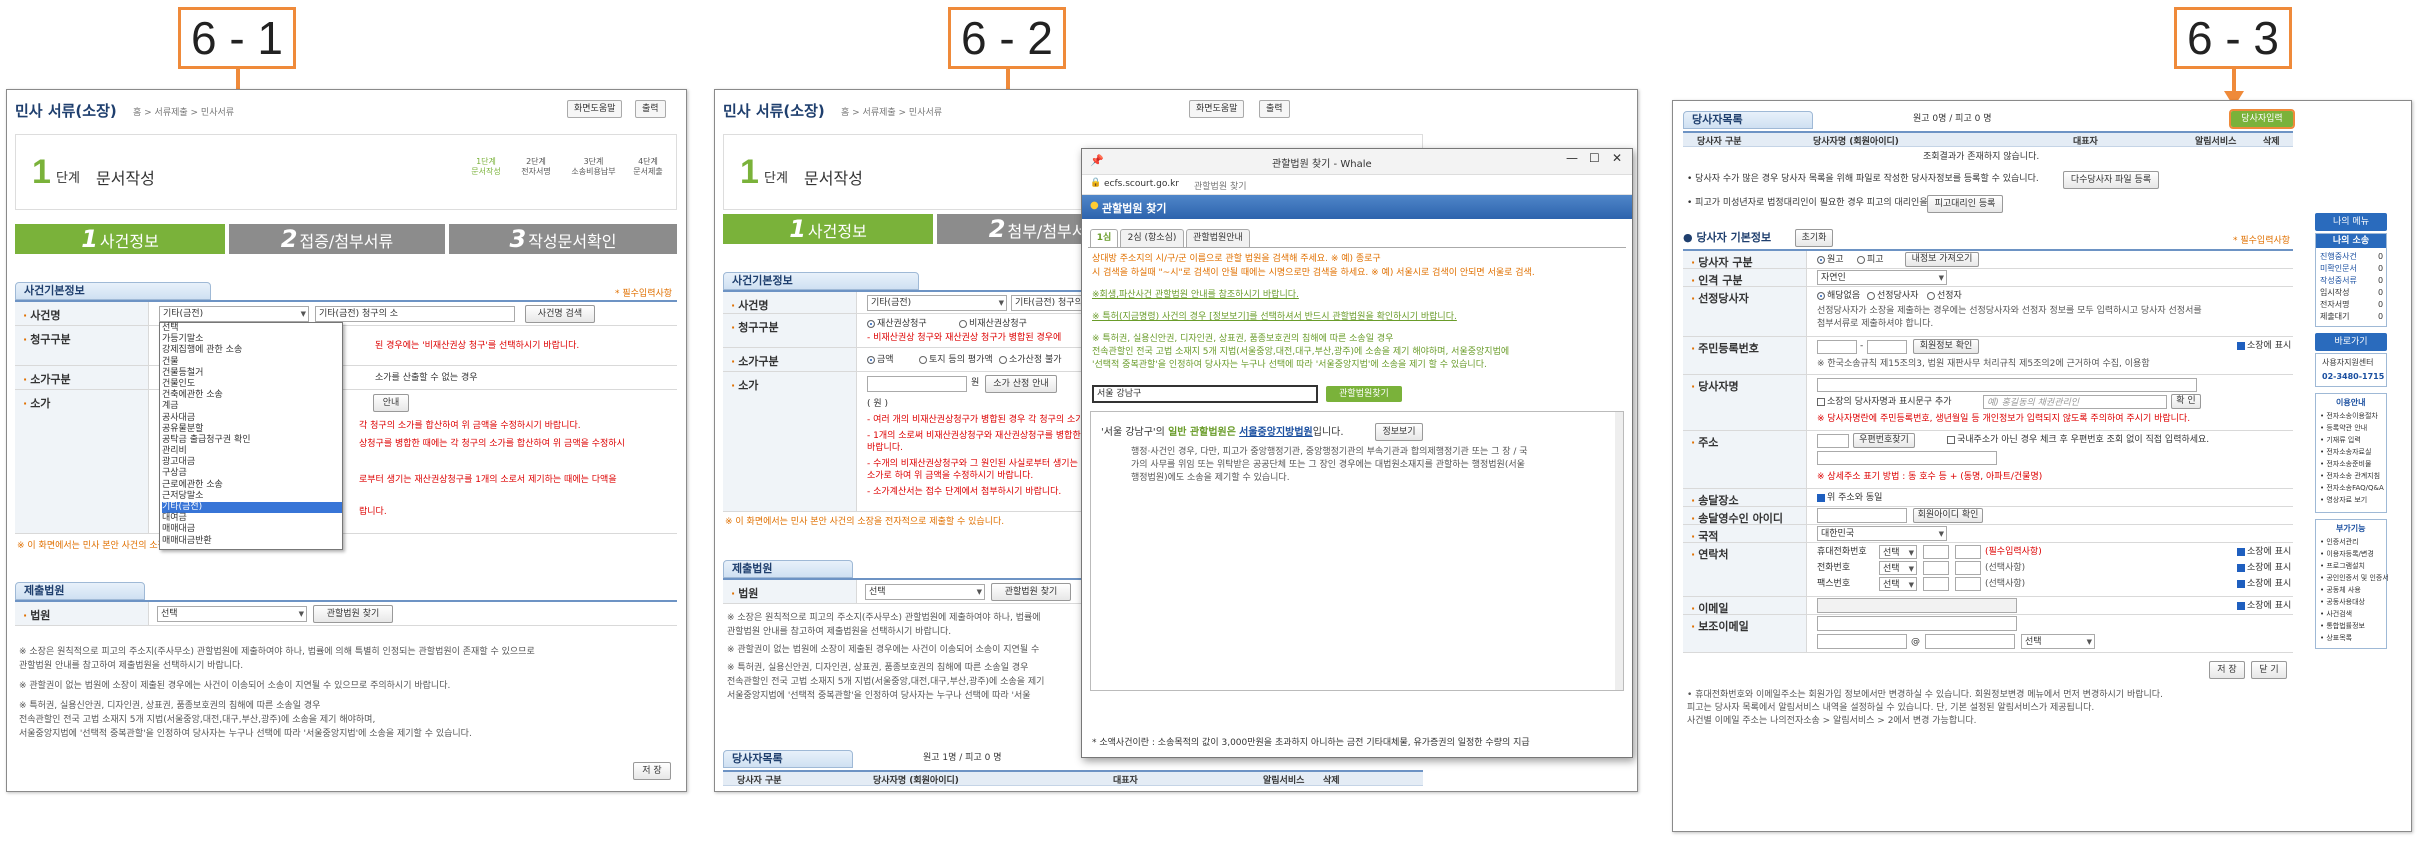 Image resolution: width=2419 pixels, height=841 pixels. I want to click on zip-input, so click(1833, 441).